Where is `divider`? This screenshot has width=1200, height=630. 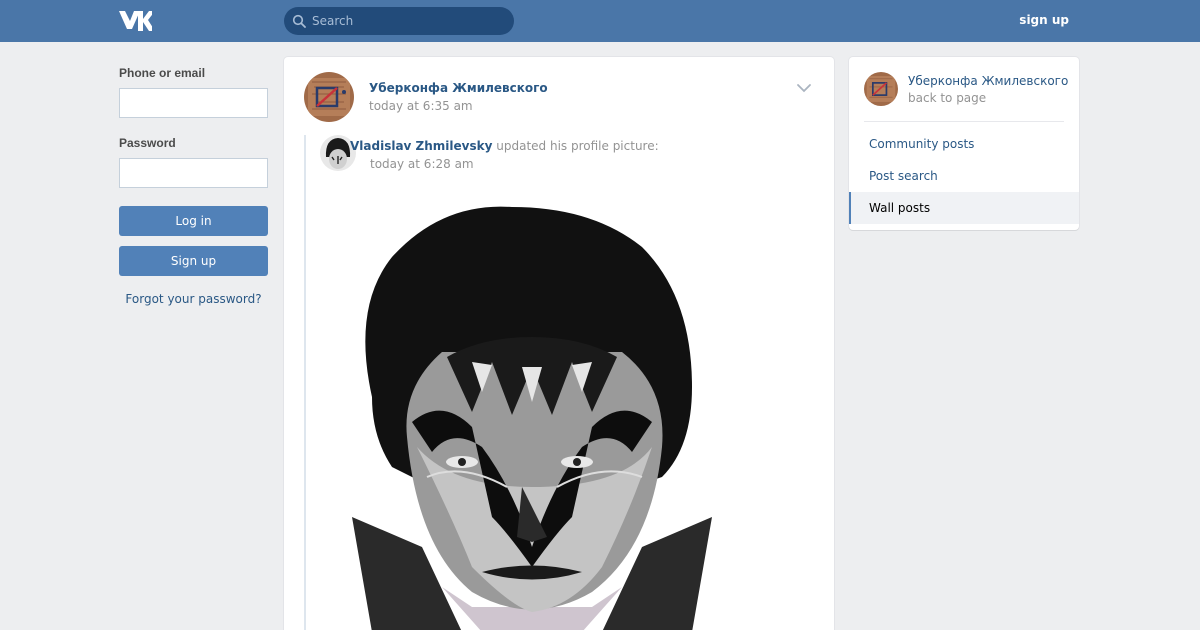
divider is located at coordinates (964, 121).